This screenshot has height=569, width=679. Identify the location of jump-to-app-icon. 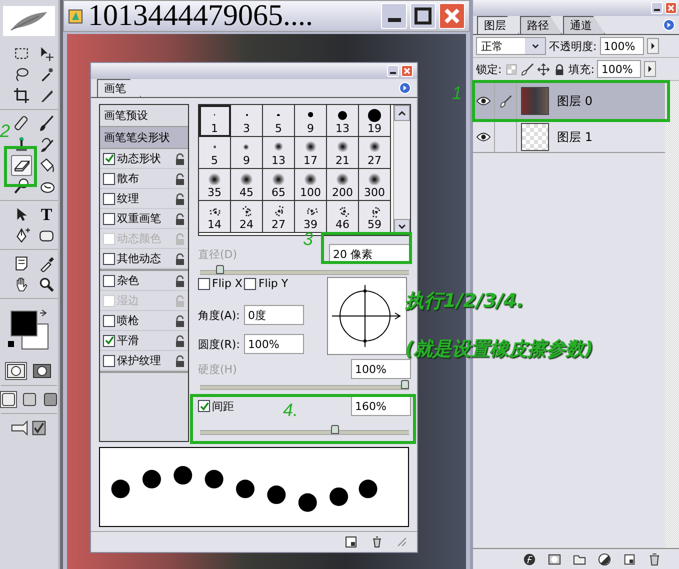
(29, 428).